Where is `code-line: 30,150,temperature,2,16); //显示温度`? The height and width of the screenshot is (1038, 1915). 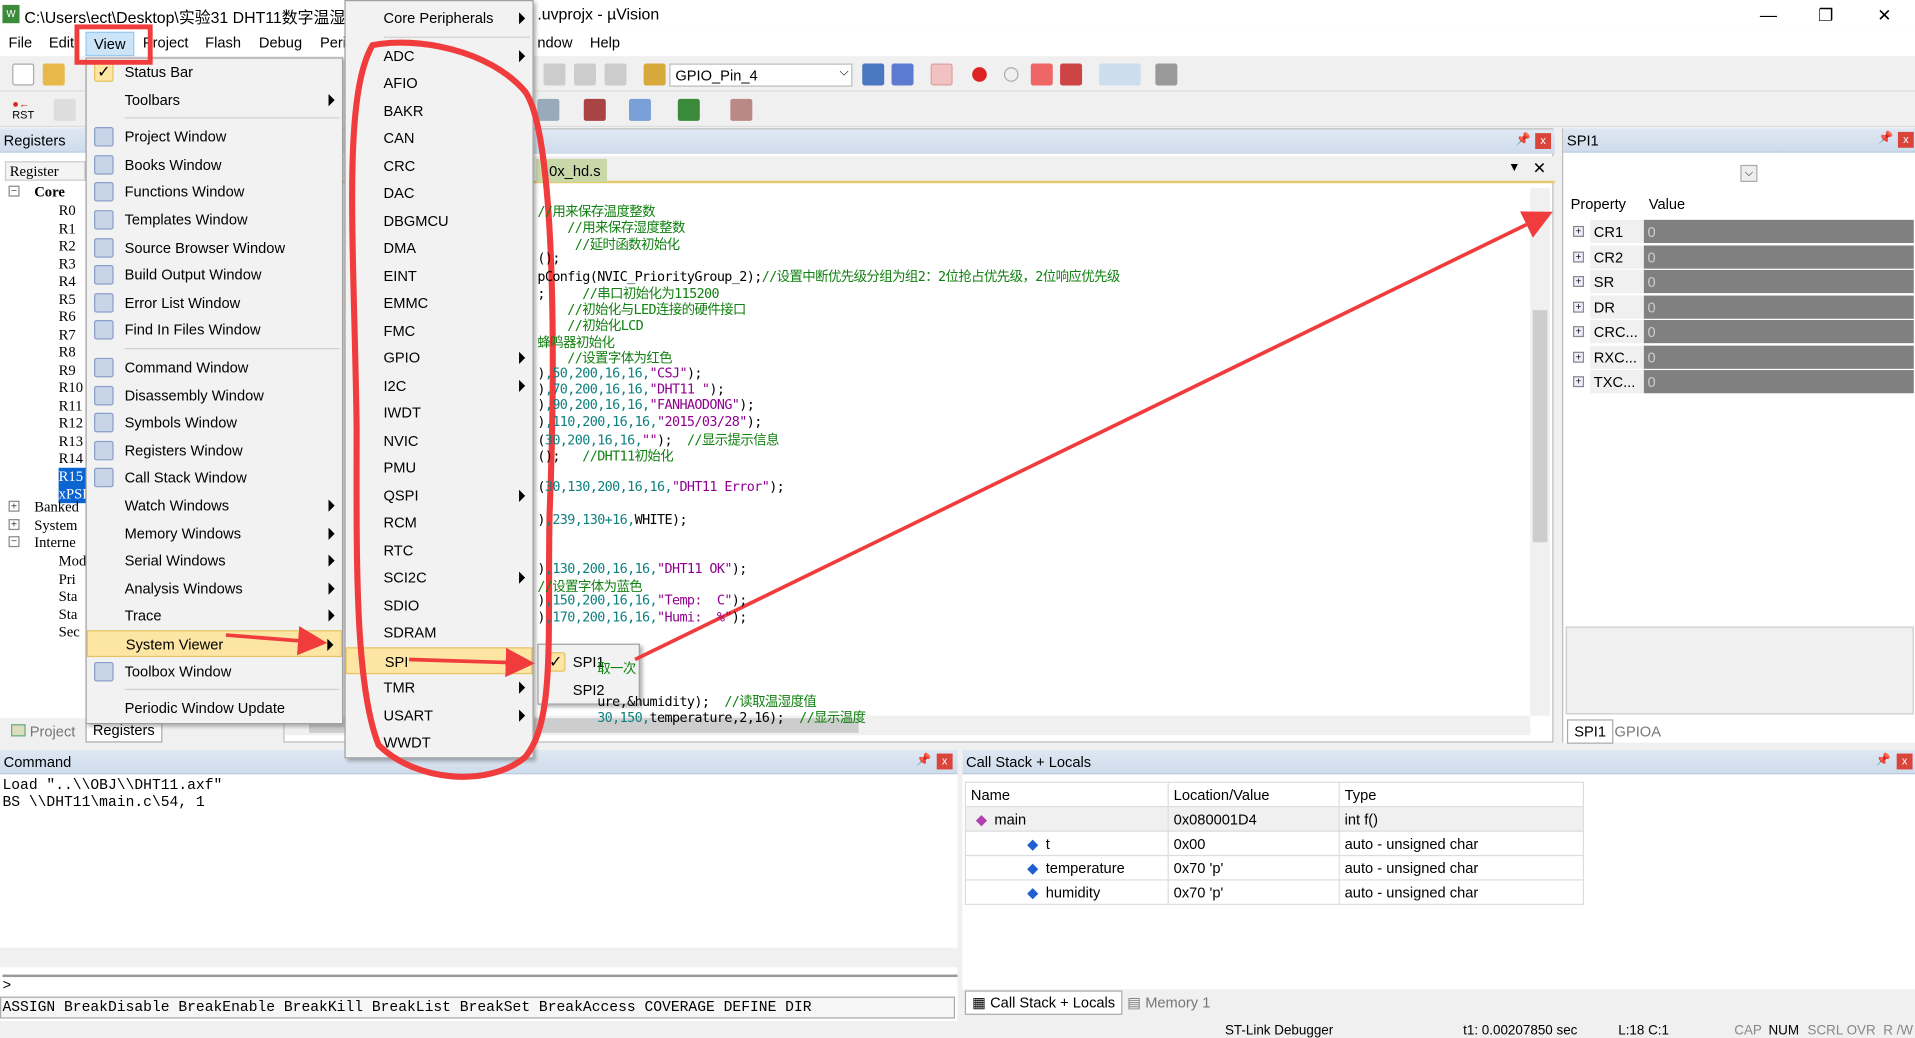
code-line: 30,150,temperature,2,16); //显示温度 is located at coordinates (701, 717).